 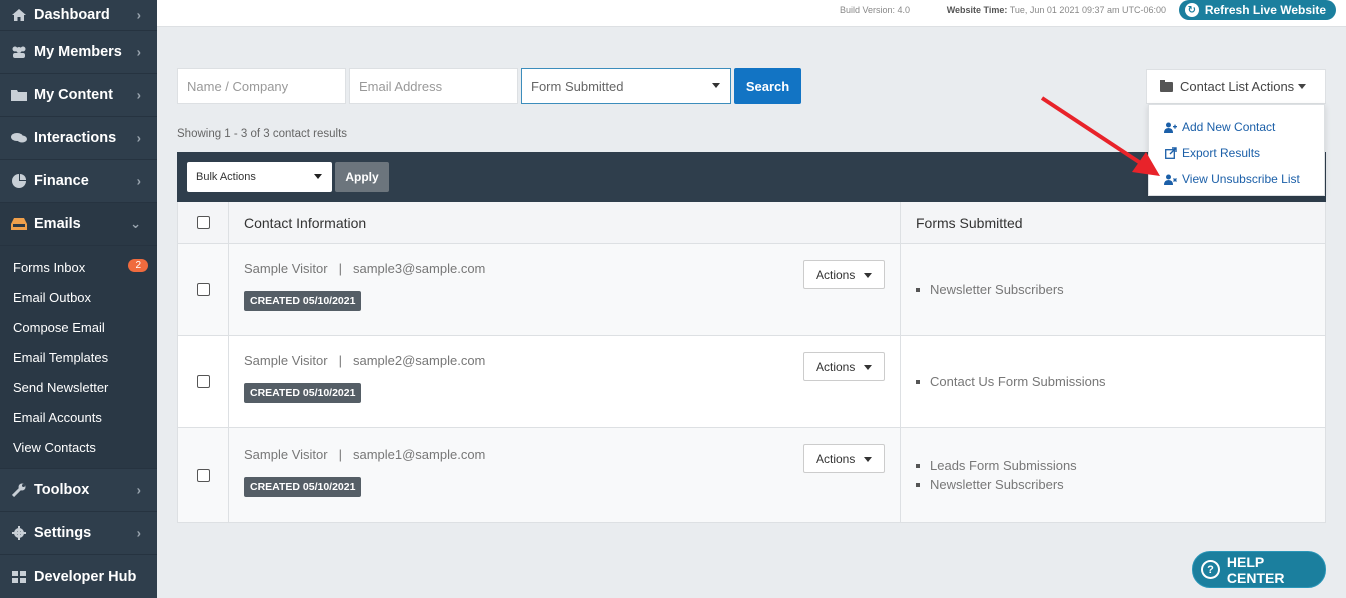 What do you see at coordinates (78, 138) in the screenshot?
I see `sidebar-item-interactions: Interactions ›` at bounding box center [78, 138].